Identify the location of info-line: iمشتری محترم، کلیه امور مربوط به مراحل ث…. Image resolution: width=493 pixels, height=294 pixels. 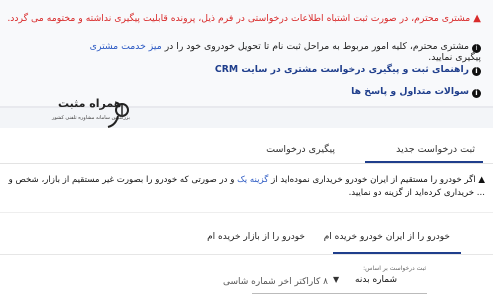
(285, 47).